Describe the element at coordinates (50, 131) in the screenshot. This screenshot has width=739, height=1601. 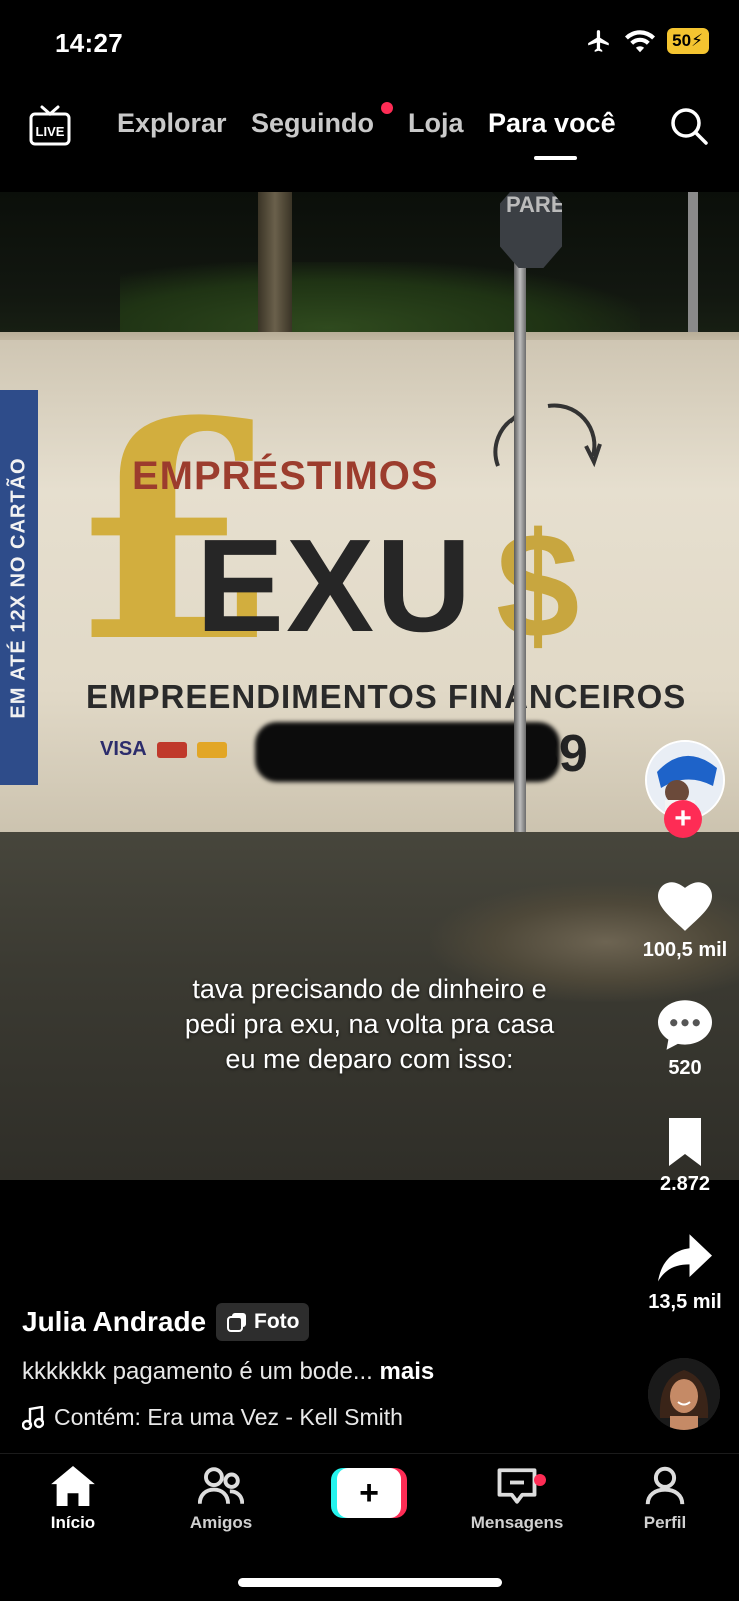
I see `svg-text: LIVE` at that location.